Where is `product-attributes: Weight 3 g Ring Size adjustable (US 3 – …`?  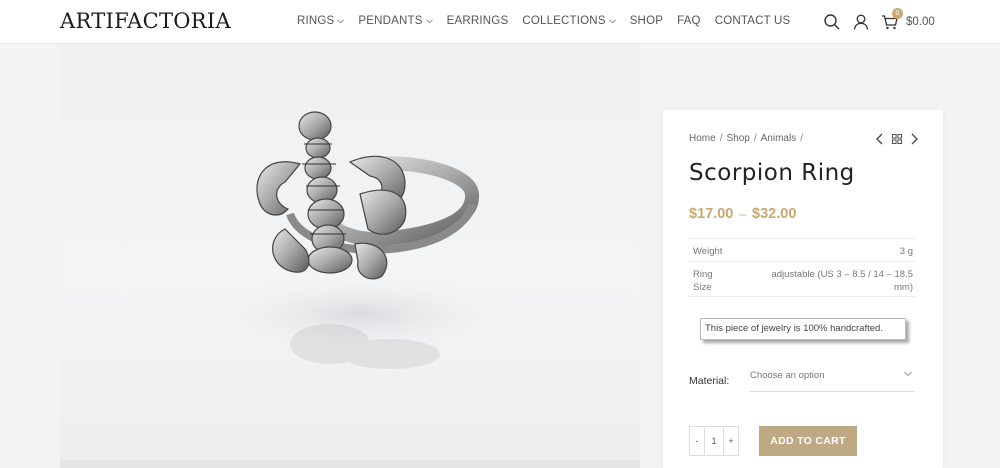 product-attributes: Weight 3 g Ring Size adjustable (US 3 – … is located at coordinates (802, 267).